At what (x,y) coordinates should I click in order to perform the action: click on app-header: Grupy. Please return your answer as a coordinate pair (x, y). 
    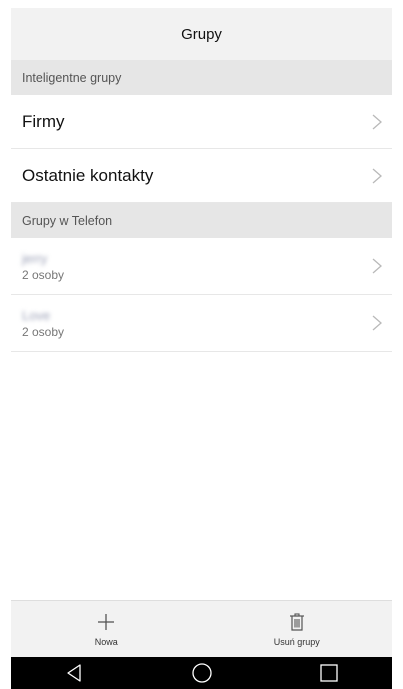
    Looking at the image, I should click on (201, 34).